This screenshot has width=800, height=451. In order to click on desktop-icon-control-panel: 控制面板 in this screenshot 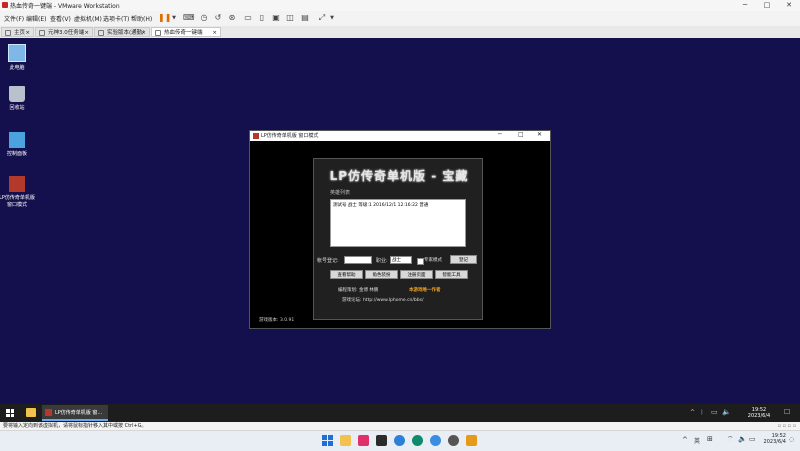, I will do `click(18, 144)`.